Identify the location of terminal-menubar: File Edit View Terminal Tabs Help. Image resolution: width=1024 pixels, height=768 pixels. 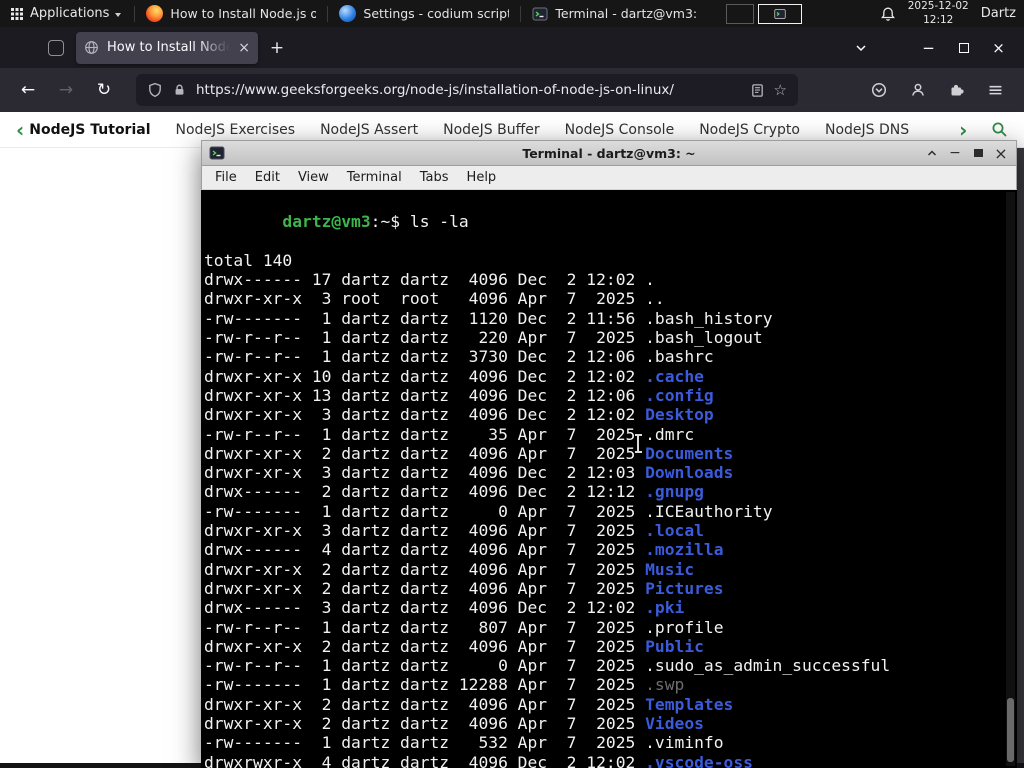
(609, 178).